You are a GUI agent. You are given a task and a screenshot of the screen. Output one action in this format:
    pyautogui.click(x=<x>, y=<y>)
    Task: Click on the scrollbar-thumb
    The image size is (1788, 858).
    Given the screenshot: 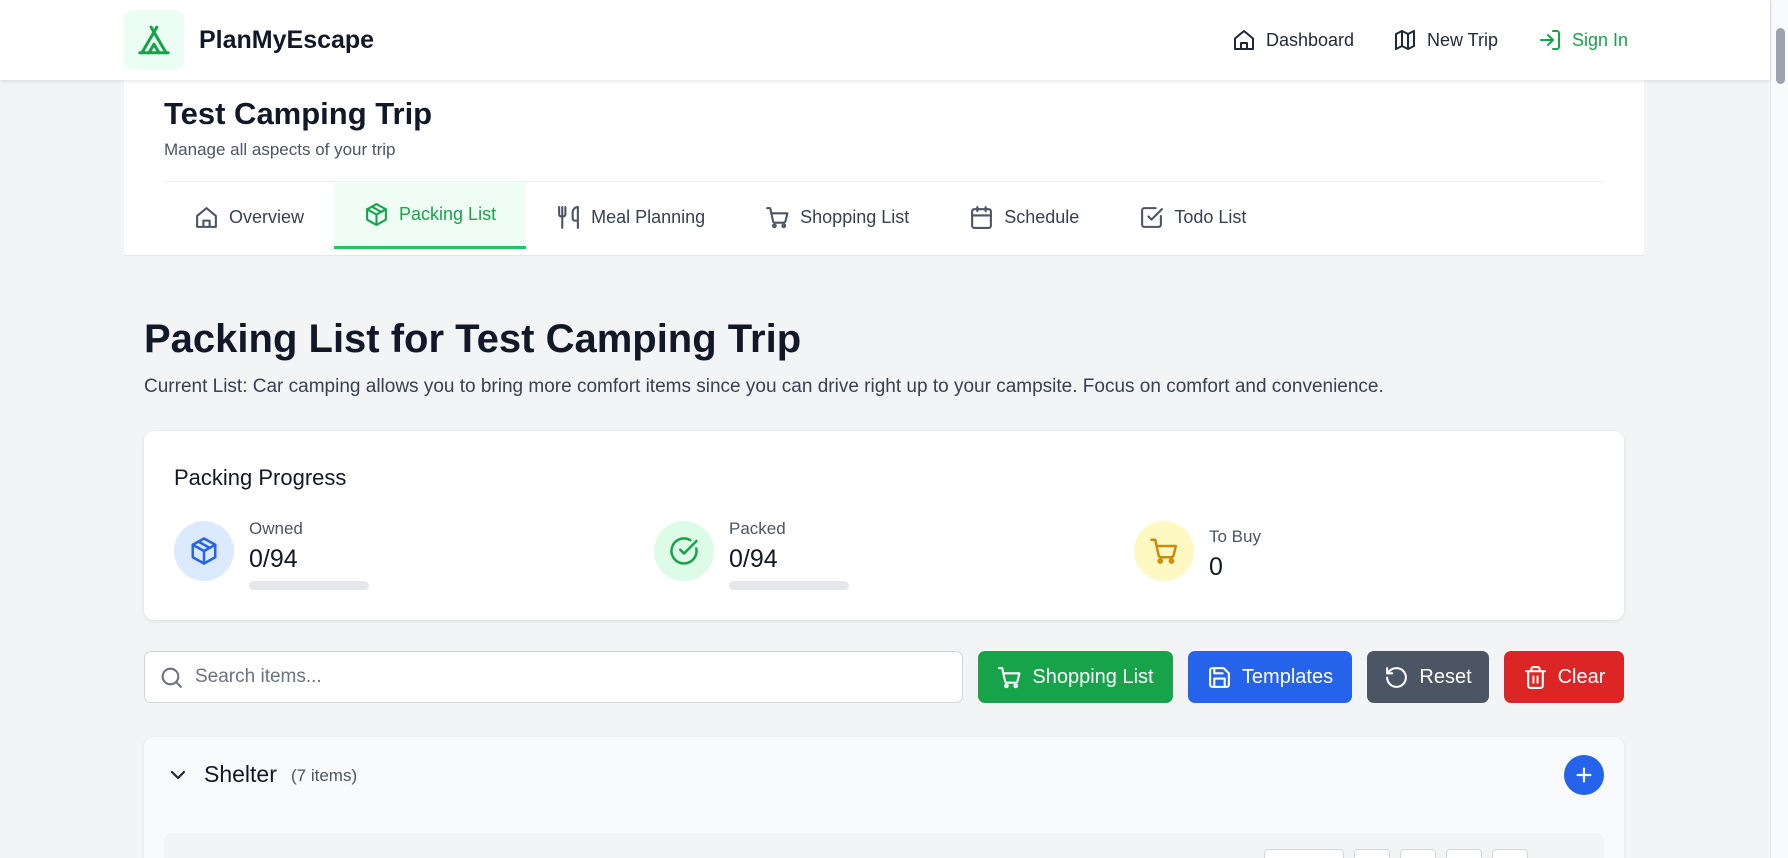 What is the action you would take?
    pyautogui.click(x=1780, y=56)
    